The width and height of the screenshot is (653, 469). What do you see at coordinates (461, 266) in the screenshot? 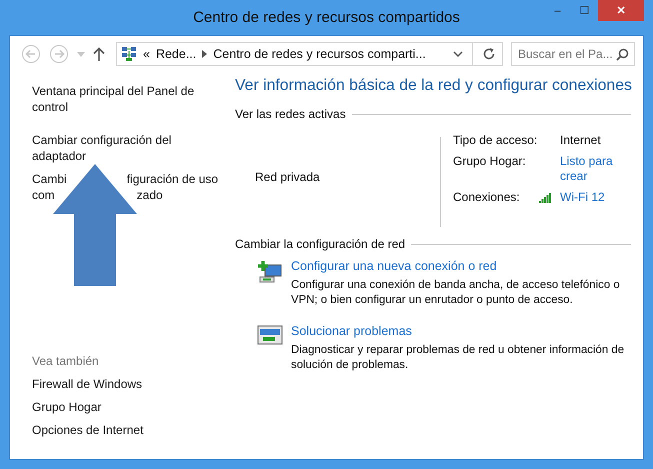
I see `task-link: Configurar una nueva conexión o red` at bounding box center [461, 266].